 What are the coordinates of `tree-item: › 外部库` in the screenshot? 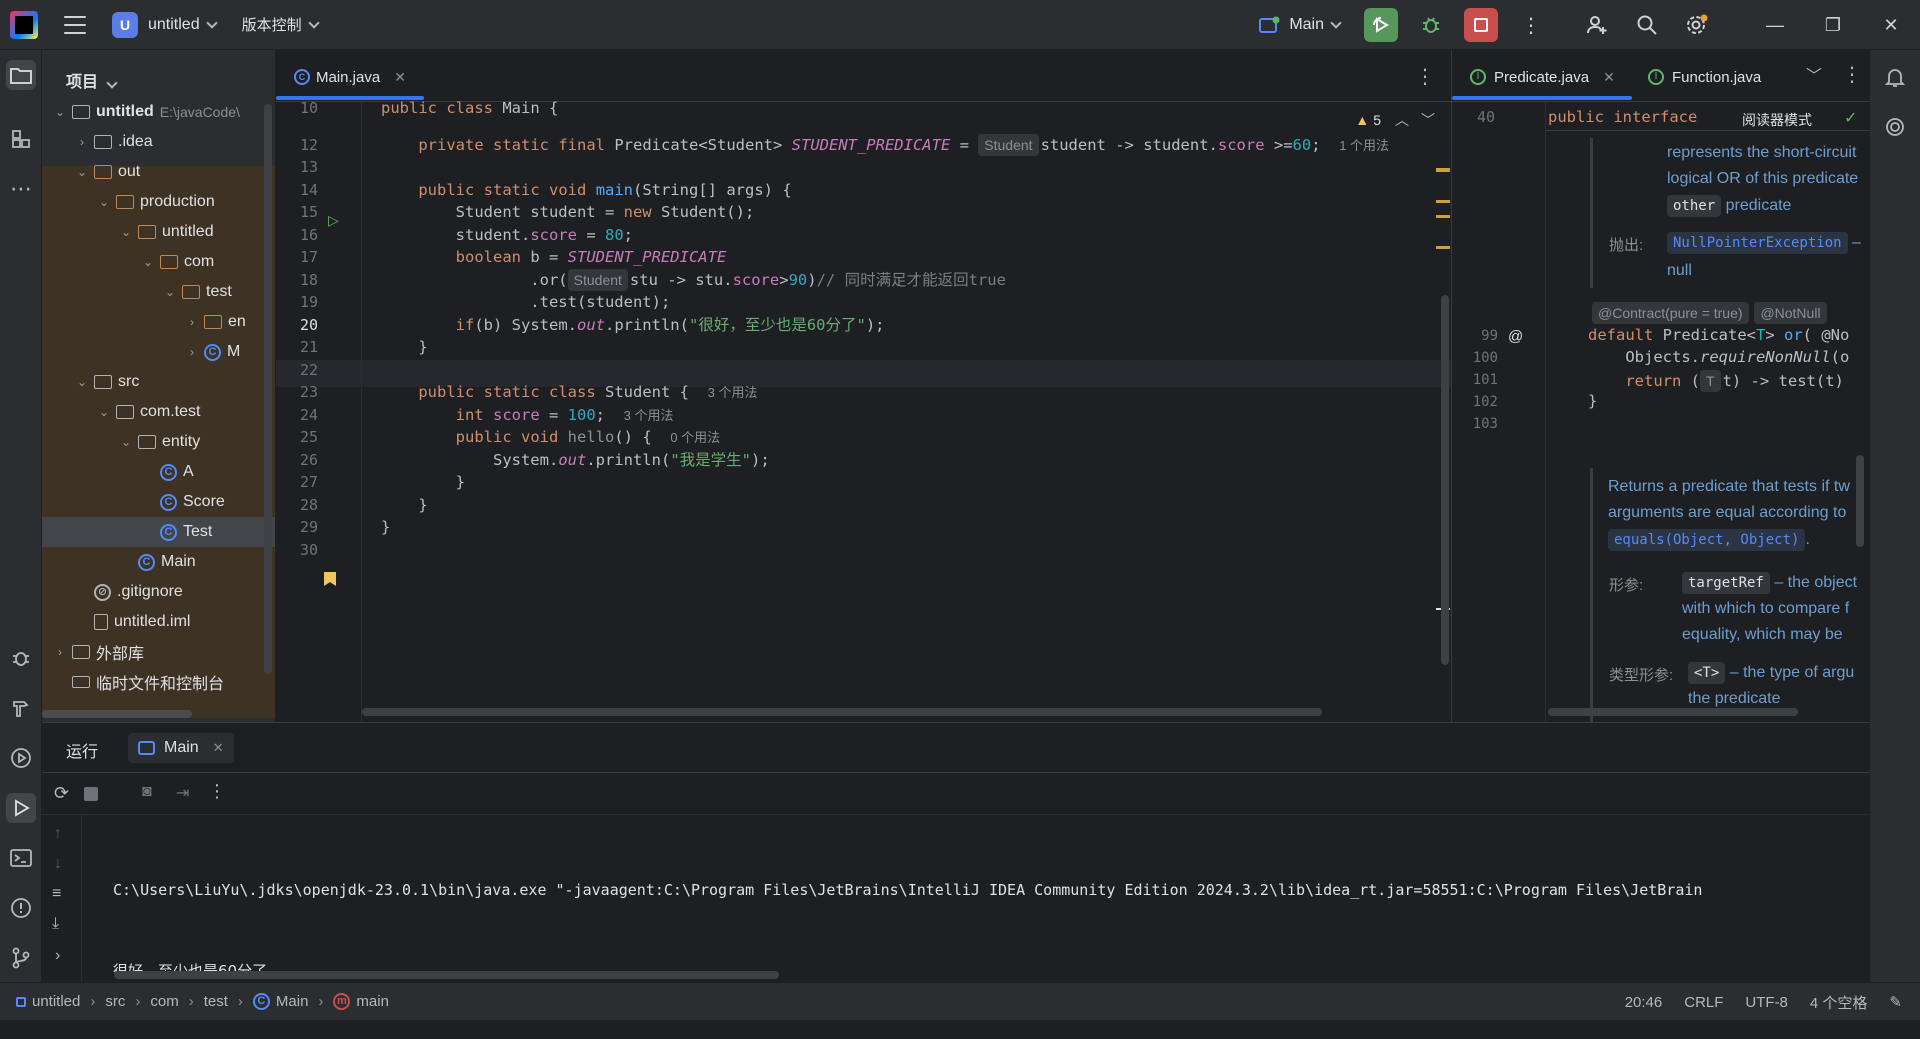 It's located at (158, 652).